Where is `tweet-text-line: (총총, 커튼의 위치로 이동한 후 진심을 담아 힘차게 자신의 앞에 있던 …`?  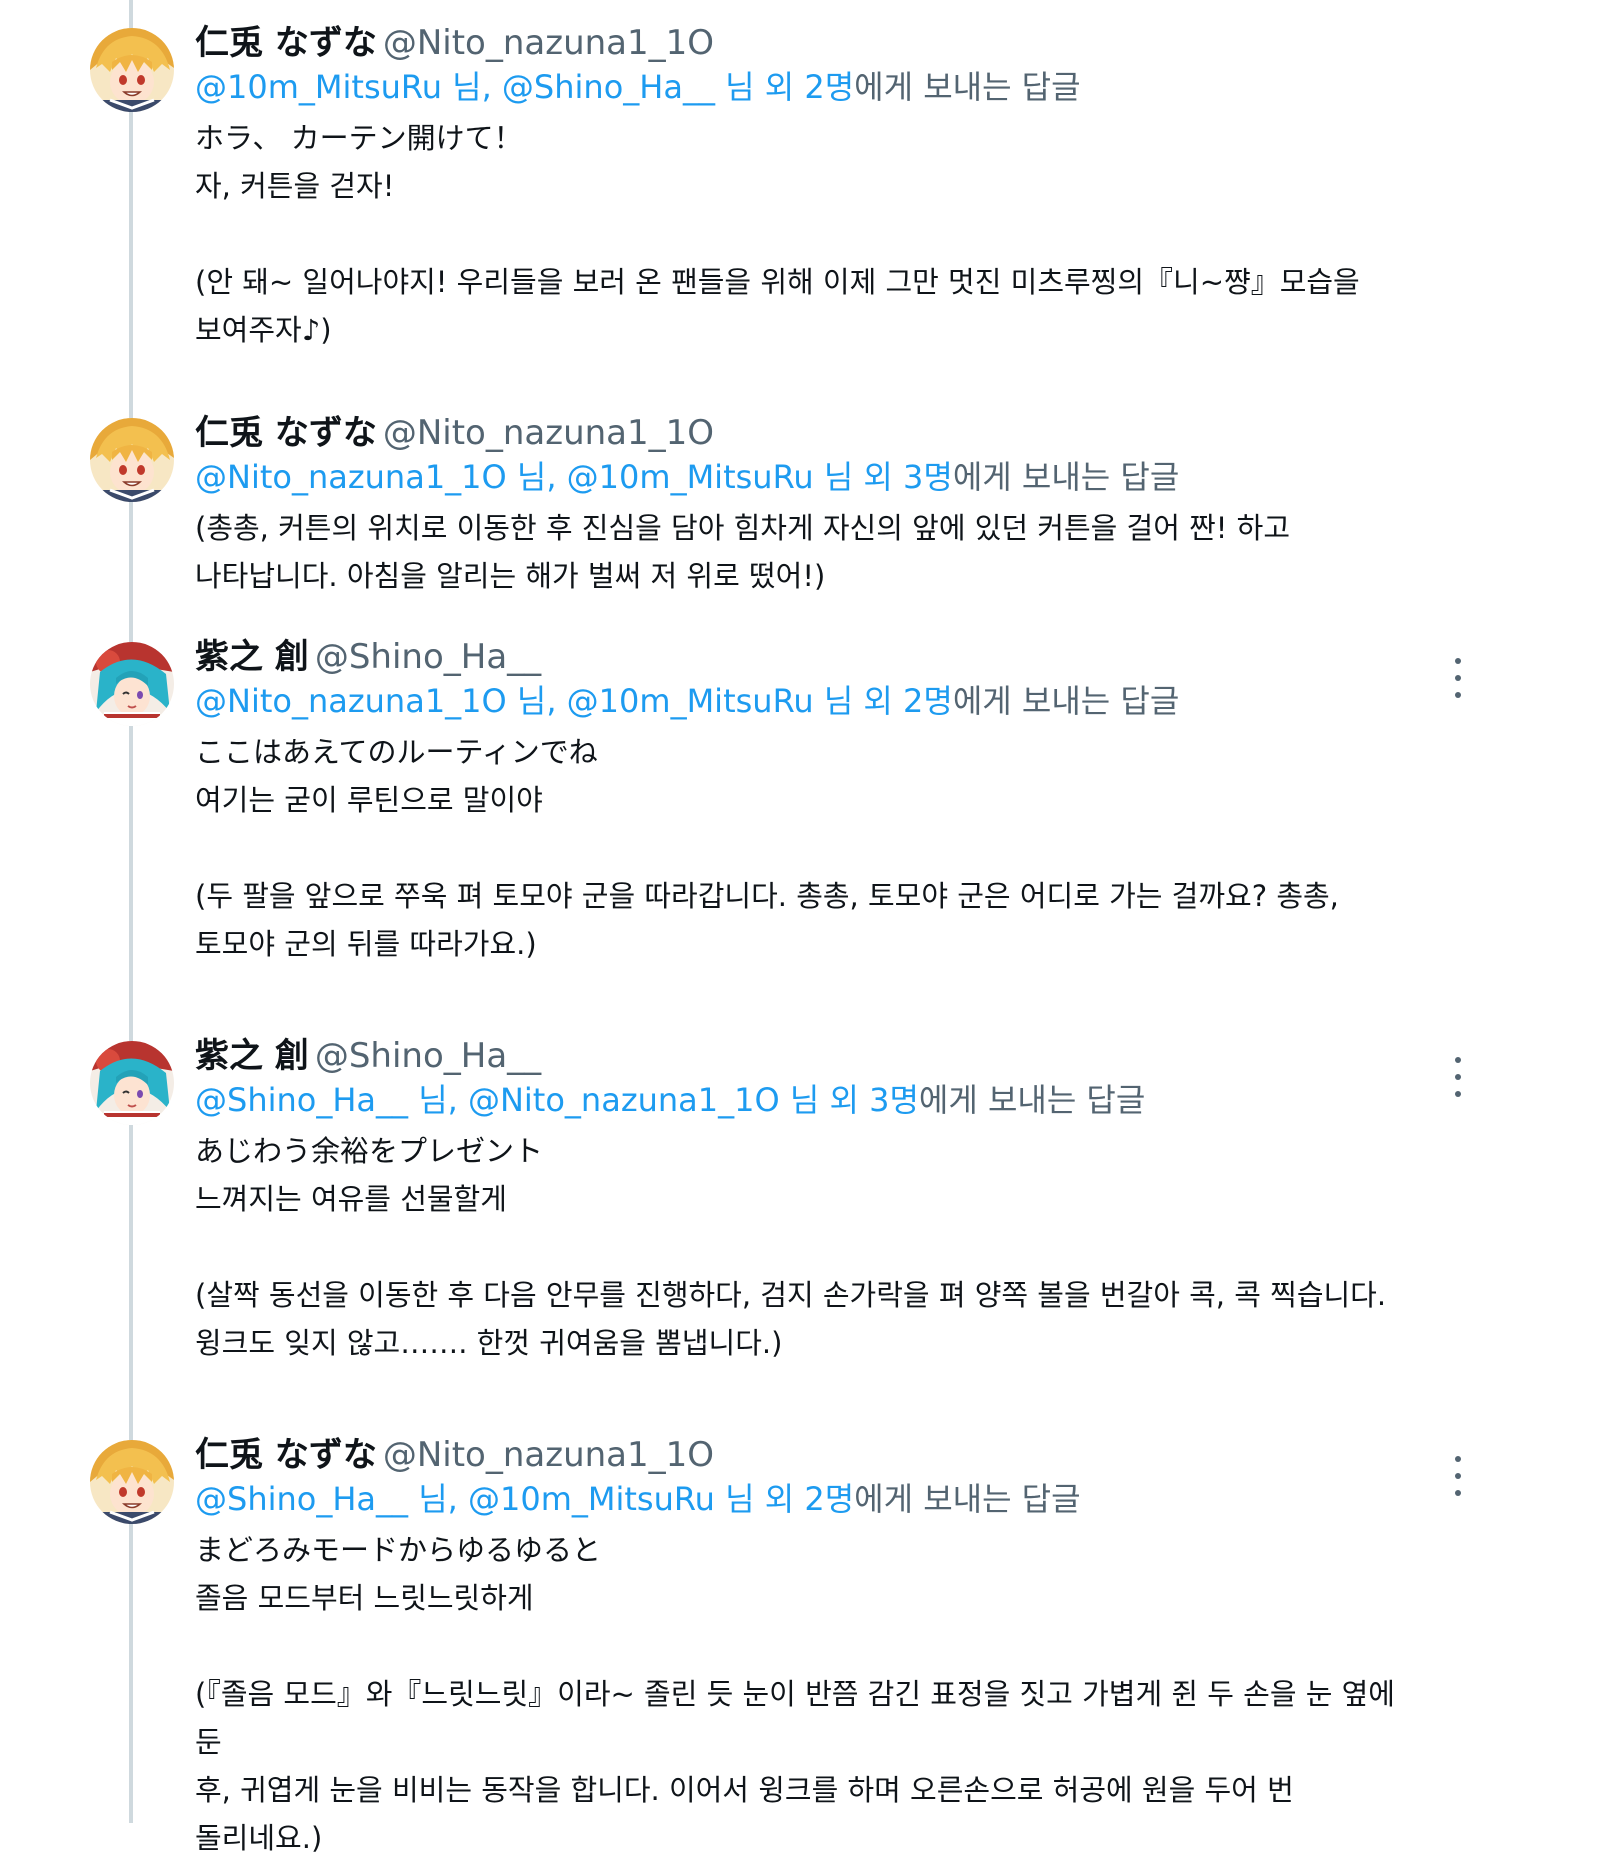 tweet-text-line: (총총, 커튼의 위치로 이동한 후 진심을 담아 힘차게 자신의 앞에 있던 … is located at coordinates (743, 528).